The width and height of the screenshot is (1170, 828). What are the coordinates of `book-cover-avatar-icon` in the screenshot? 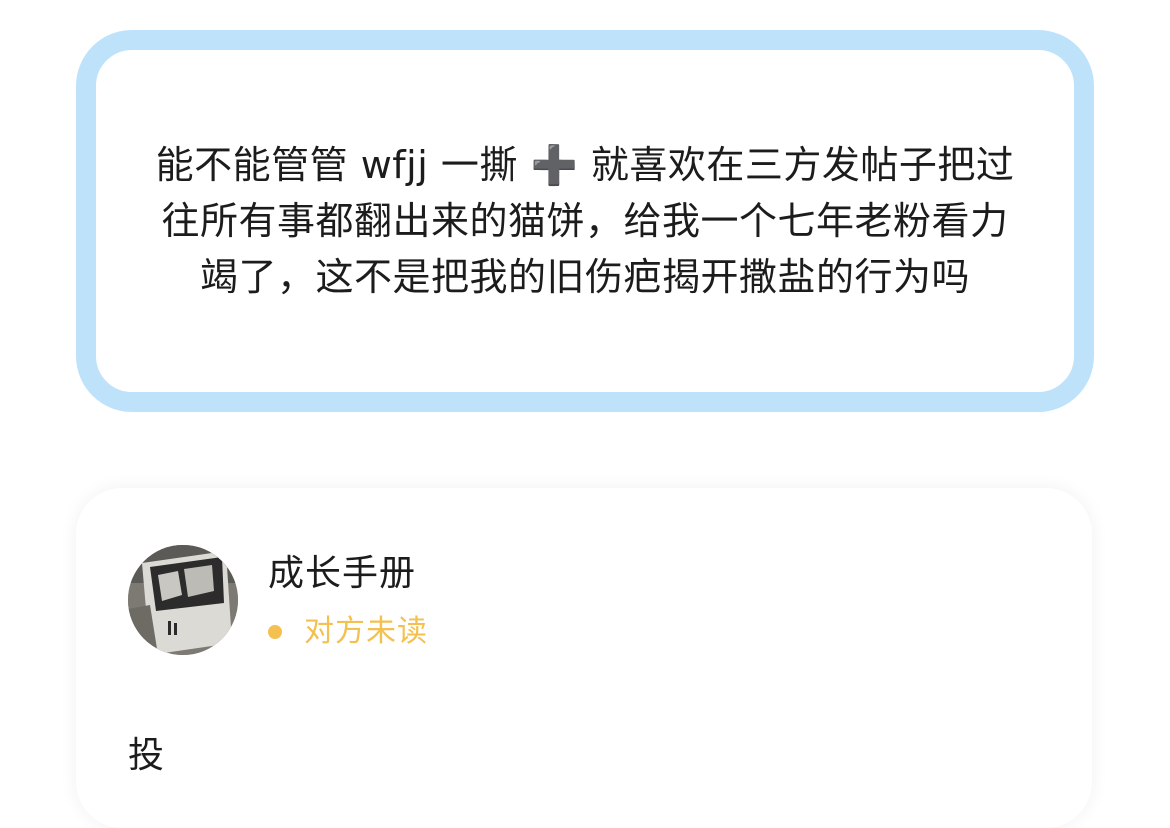 It's located at (183, 600).